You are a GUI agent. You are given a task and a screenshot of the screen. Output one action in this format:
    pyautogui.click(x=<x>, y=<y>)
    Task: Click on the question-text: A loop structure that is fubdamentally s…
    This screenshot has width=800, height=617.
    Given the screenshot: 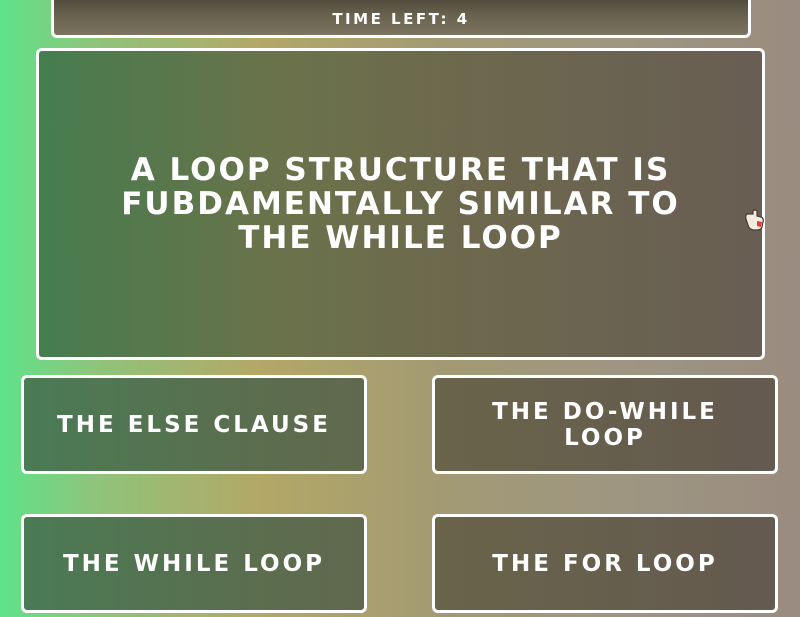 What is the action you would take?
    pyautogui.click(x=400, y=204)
    